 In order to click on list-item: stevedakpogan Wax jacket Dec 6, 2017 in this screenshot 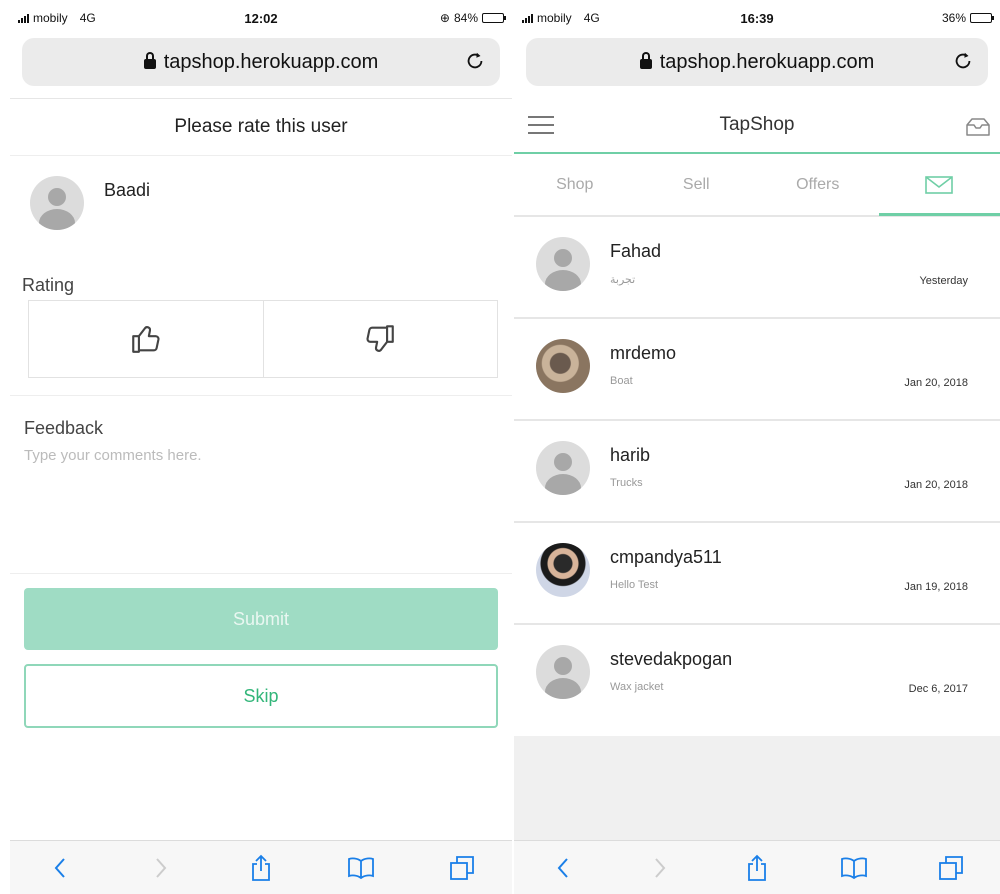, I will do `click(757, 676)`.